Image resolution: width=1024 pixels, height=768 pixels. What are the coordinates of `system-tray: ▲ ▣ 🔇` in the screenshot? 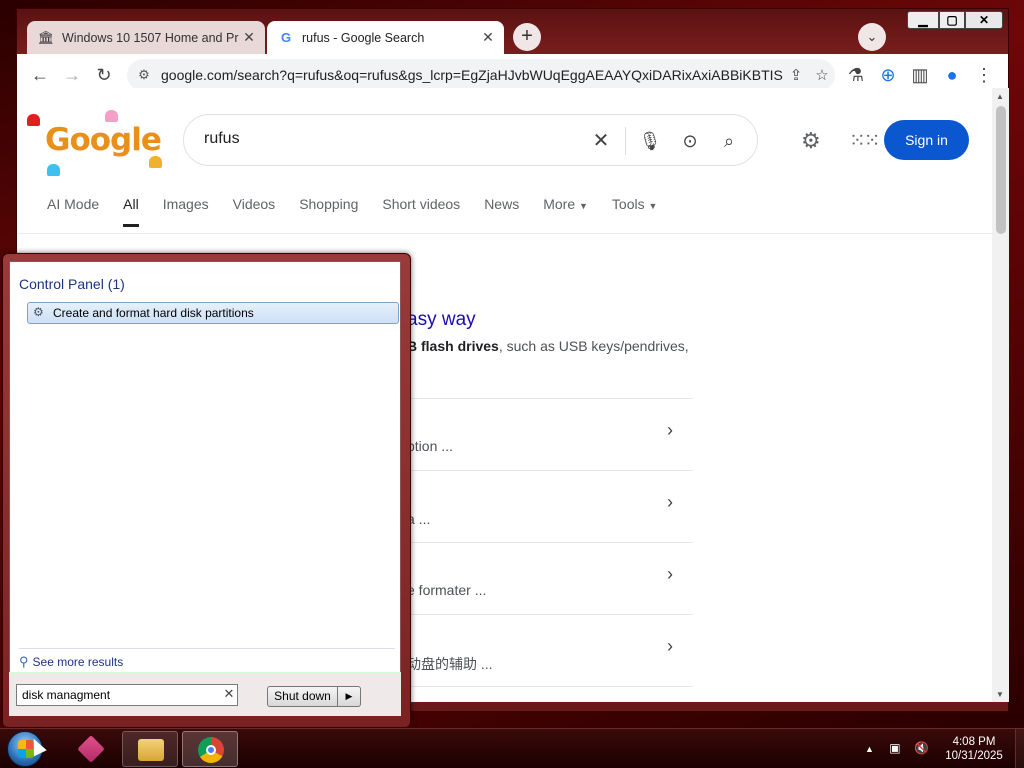 It's located at (897, 748).